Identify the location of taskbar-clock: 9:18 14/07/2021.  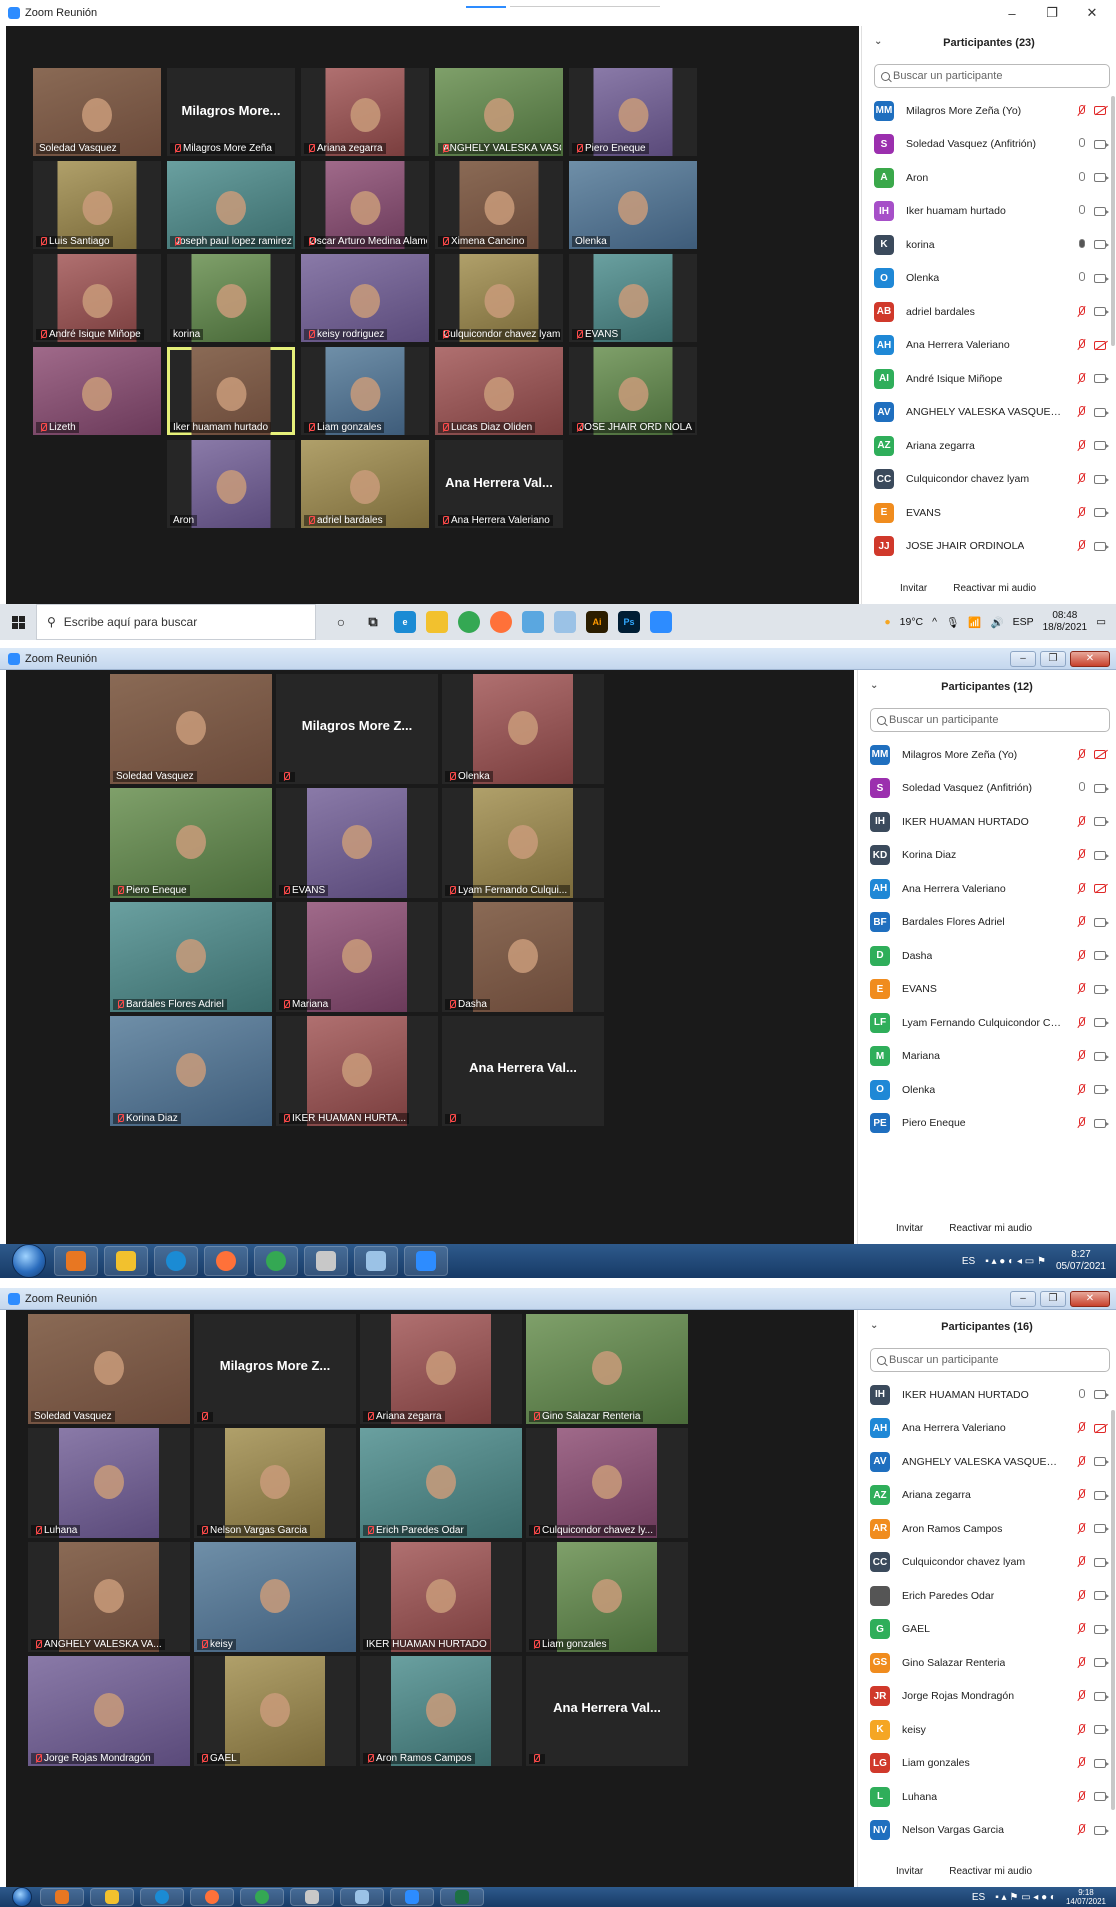
(1086, 1897).